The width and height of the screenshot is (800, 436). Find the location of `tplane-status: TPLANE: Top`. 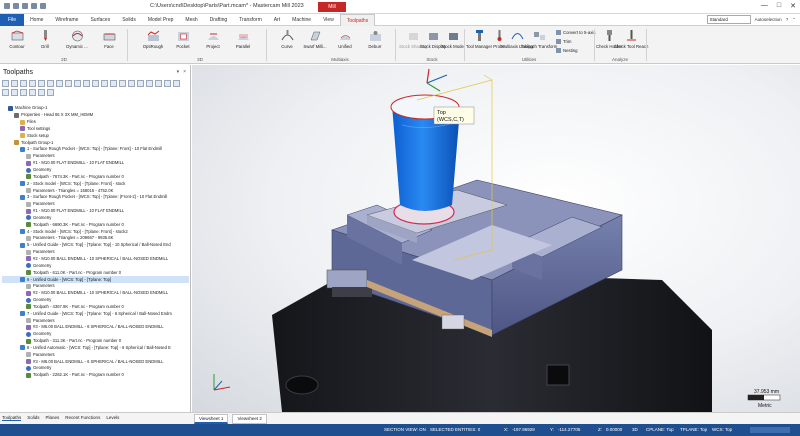

tplane-status: TPLANE: Top is located at coordinates (693, 429).